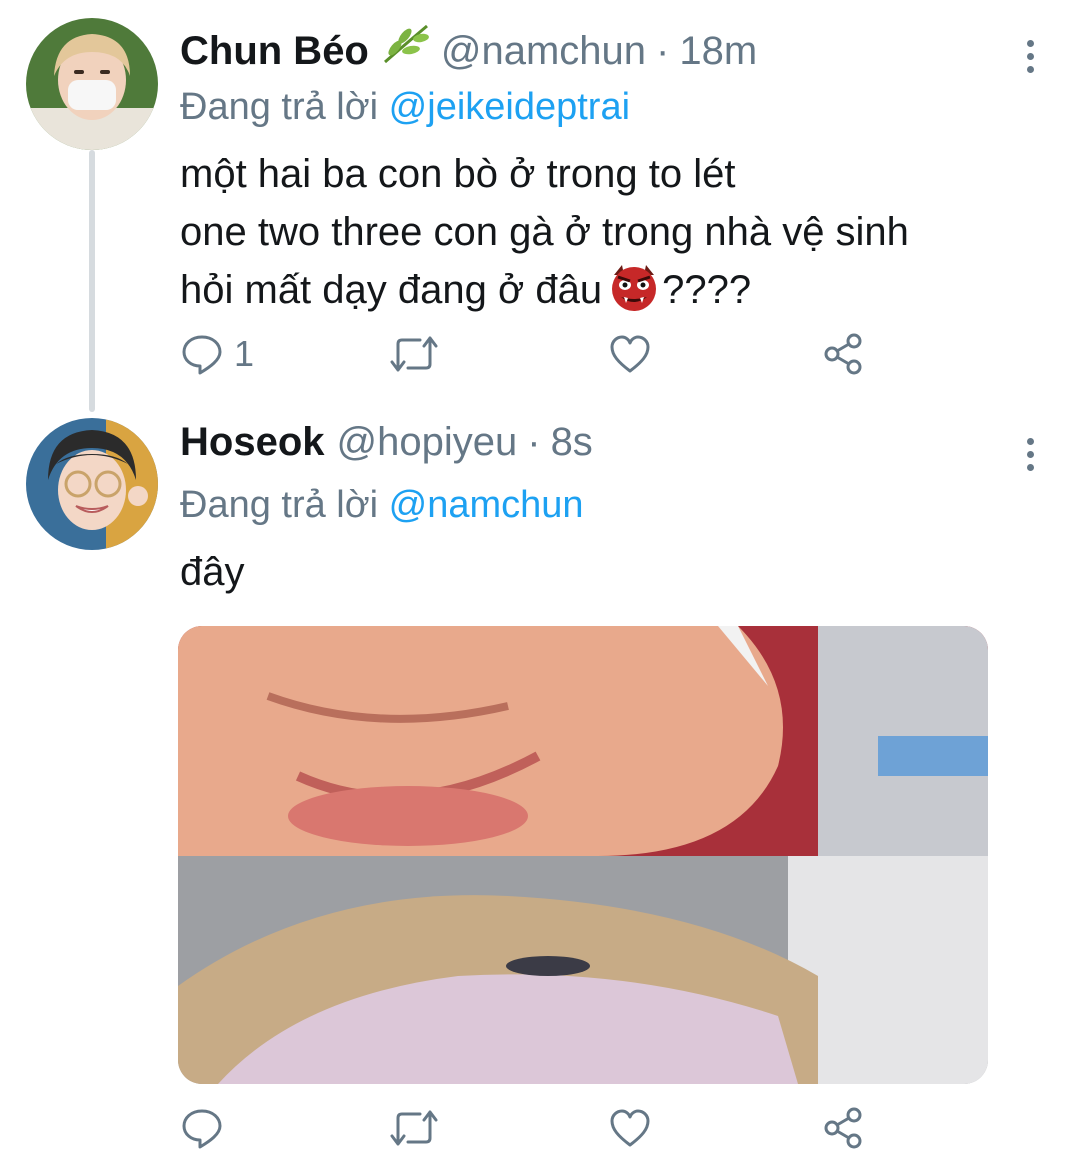  What do you see at coordinates (530, 354) in the screenshot?
I see `tweet-actions: 1` at bounding box center [530, 354].